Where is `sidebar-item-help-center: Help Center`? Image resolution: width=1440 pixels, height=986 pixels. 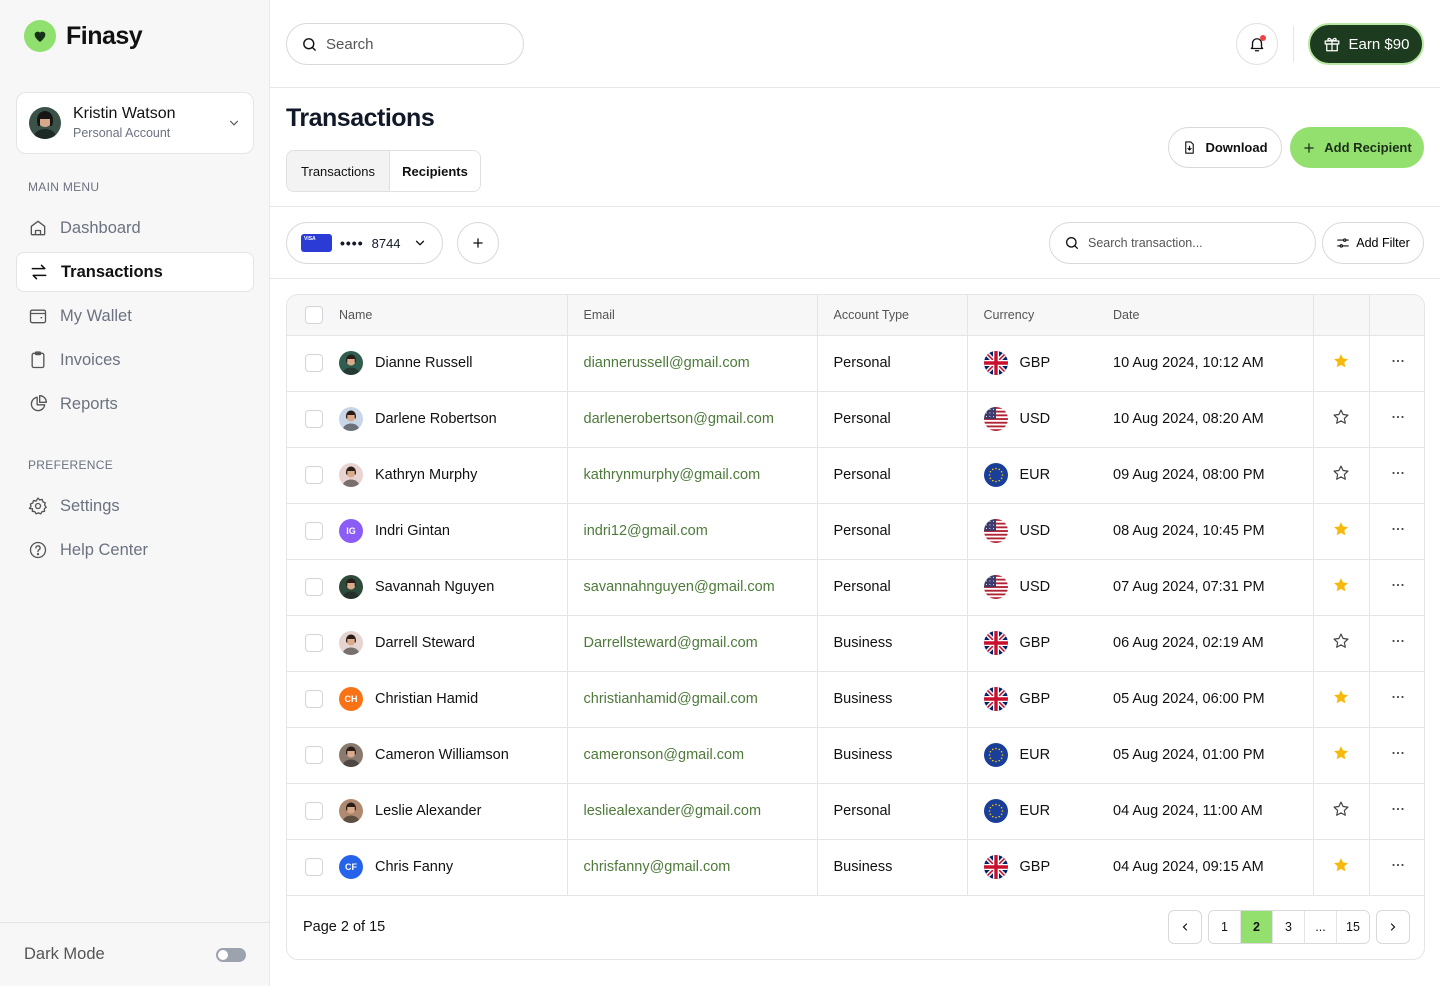
sidebar-item-help-center: Help Center is located at coordinates (135, 550).